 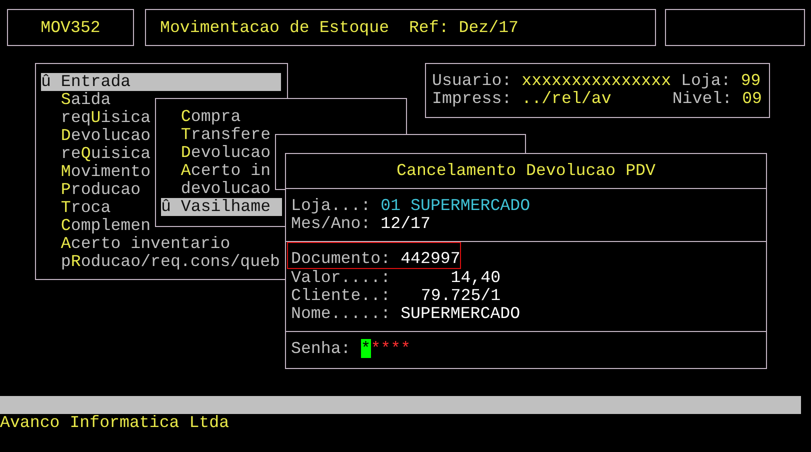 I want to click on menu-item: Acerto inventario, so click(x=135, y=244).